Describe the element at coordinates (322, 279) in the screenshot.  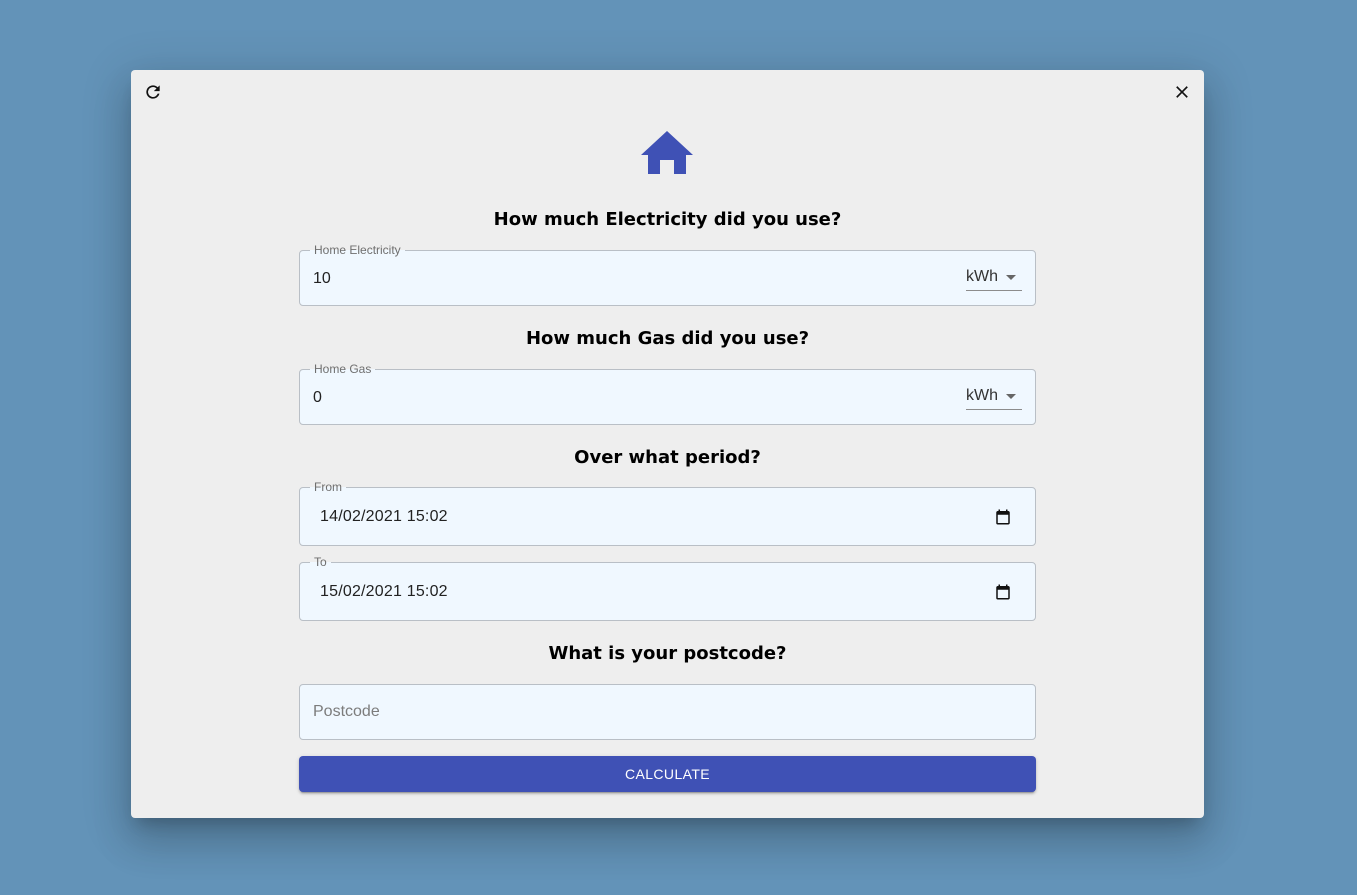
I see `electricity-value: 10` at that location.